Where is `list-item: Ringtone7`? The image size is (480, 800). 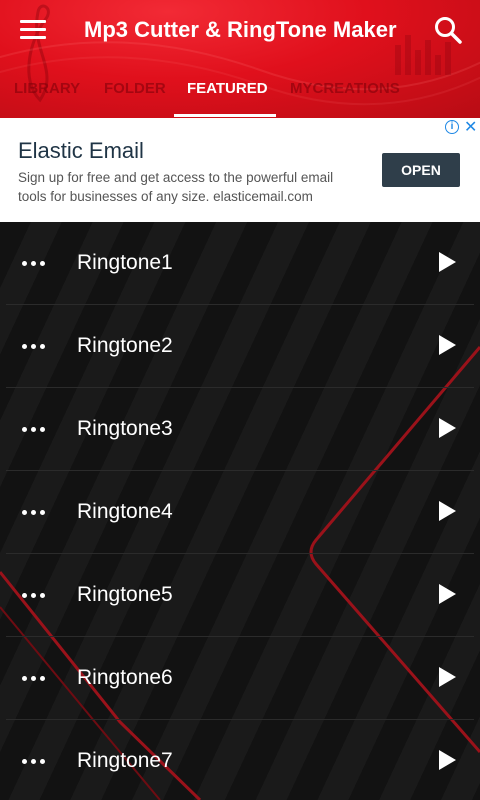
list-item: Ringtone7 is located at coordinates (240, 760).